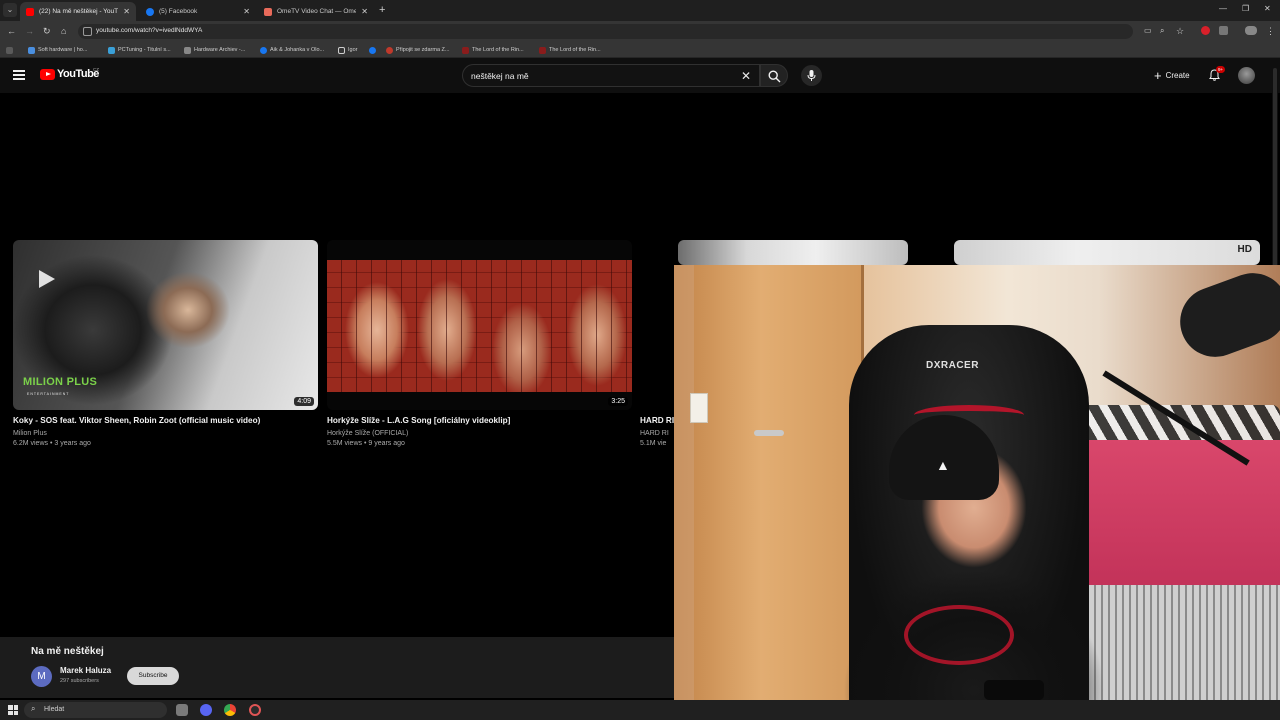  I want to click on subscribe-button: Subscribe, so click(153, 676).